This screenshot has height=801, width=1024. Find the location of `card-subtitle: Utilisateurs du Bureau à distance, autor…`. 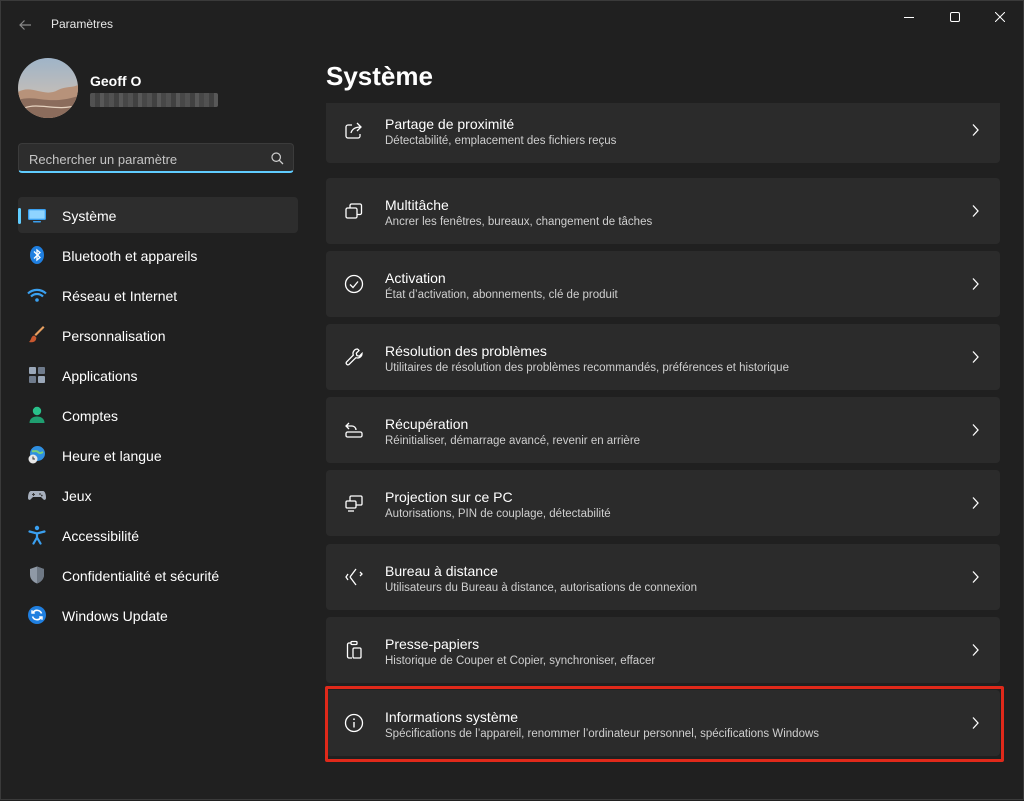

card-subtitle: Utilisateurs du Bureau à distance, autor… is located at coordinates (541, 588).